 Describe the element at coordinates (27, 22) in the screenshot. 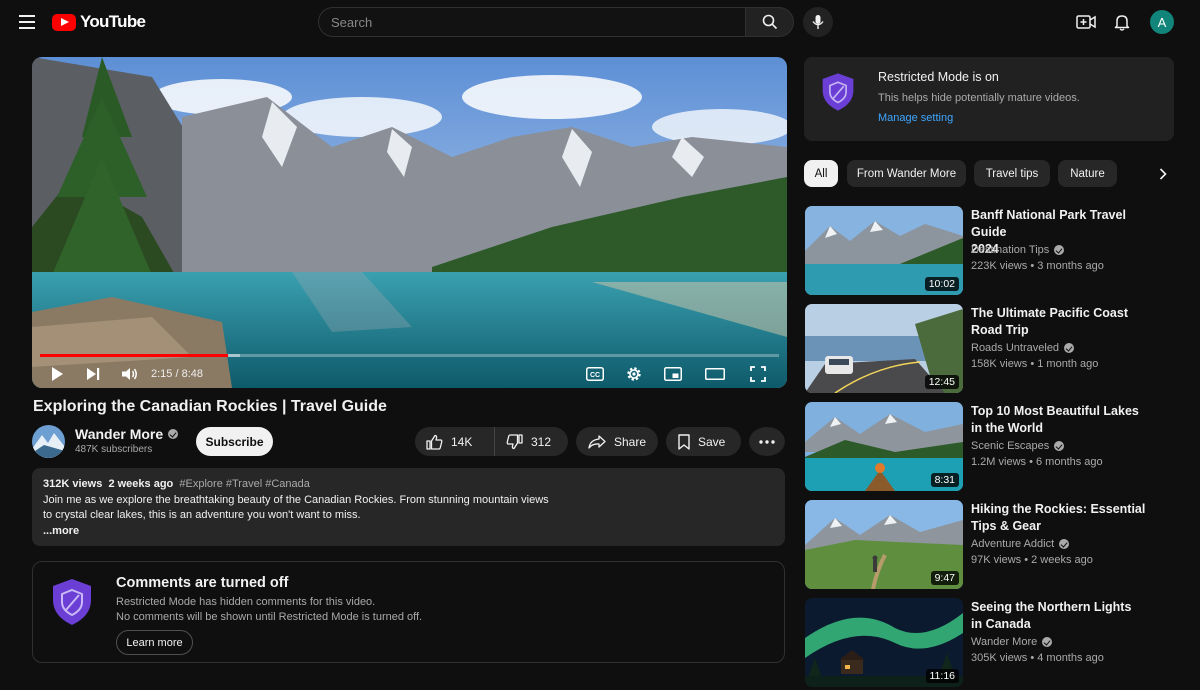

I see `menu-icon` at that location.